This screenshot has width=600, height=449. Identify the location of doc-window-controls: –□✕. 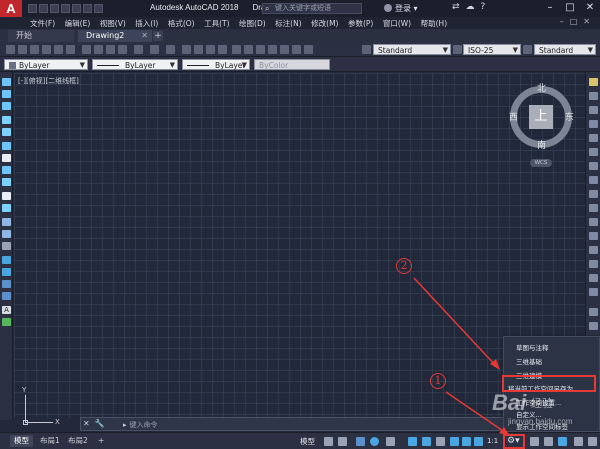
(578, 21).